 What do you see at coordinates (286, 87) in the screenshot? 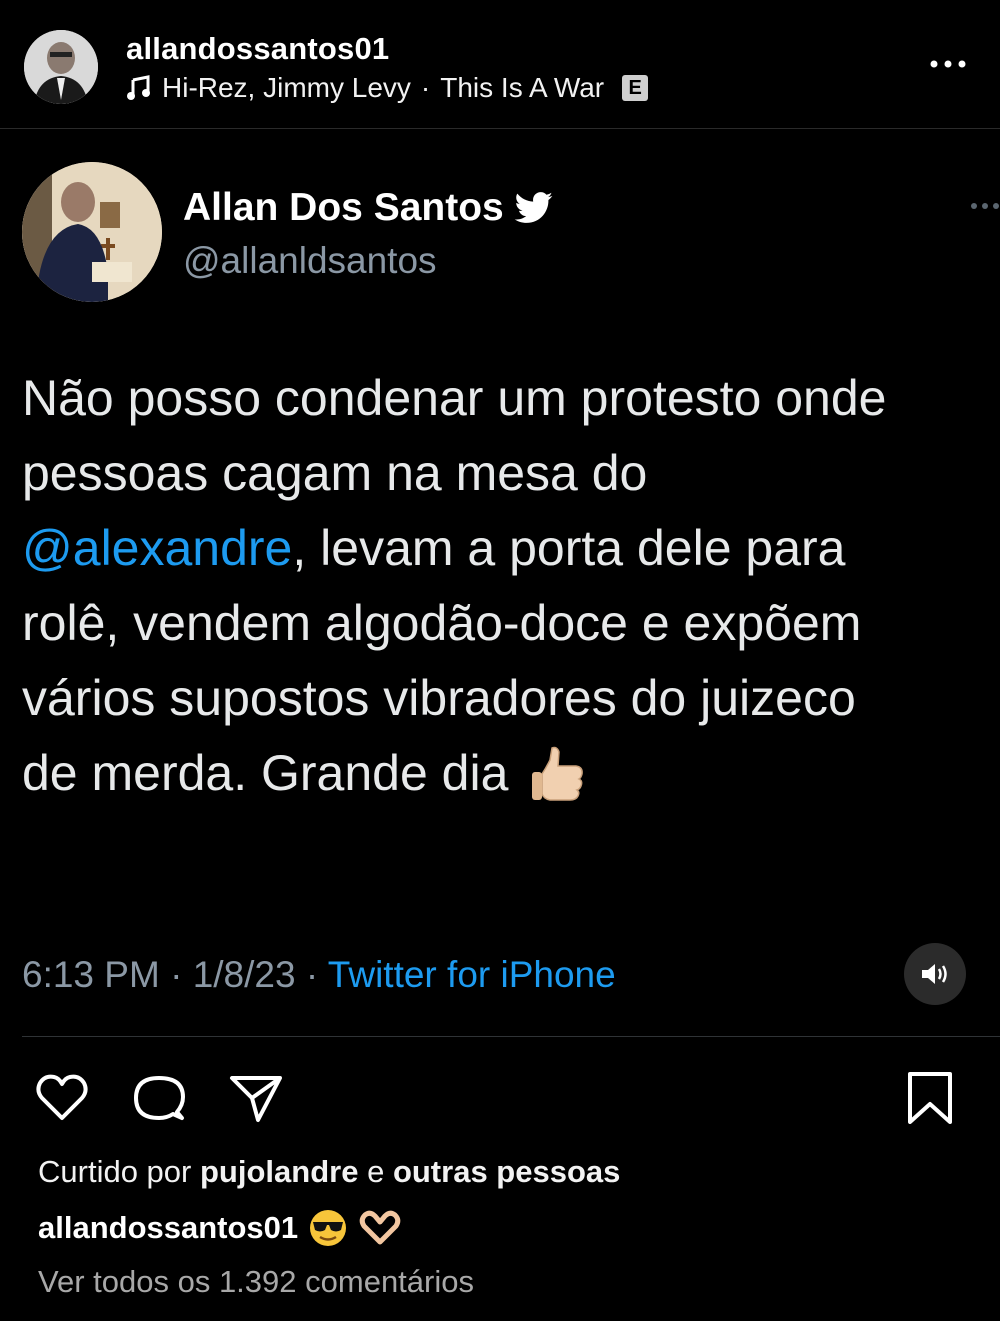
I see `music-artist: Hi-Rez, Jimmy Levy` at bounding box center [286, 87].